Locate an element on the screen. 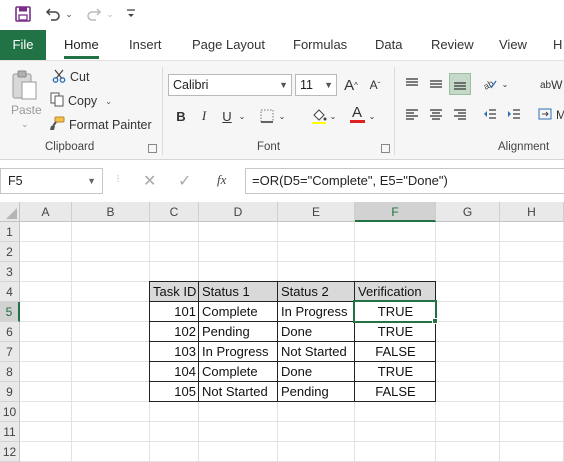  borders-icon is located at coordinates (267, 116).